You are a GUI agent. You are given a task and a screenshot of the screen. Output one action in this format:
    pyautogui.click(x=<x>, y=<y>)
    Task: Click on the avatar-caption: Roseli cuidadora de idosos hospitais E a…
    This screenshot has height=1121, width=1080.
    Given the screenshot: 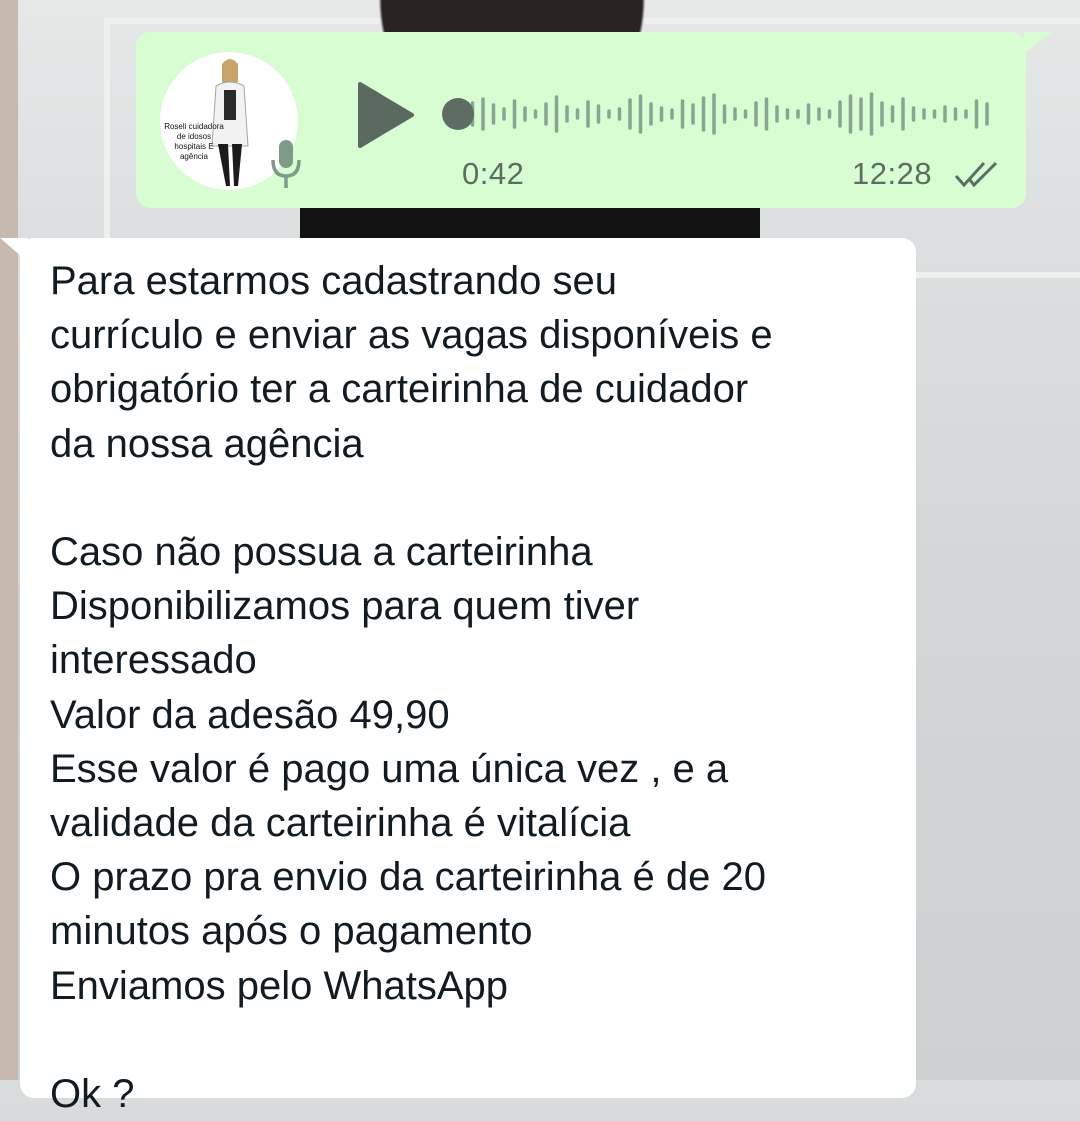 What is the action you would take?
    pyautogui.click(x=194, y=141)
    